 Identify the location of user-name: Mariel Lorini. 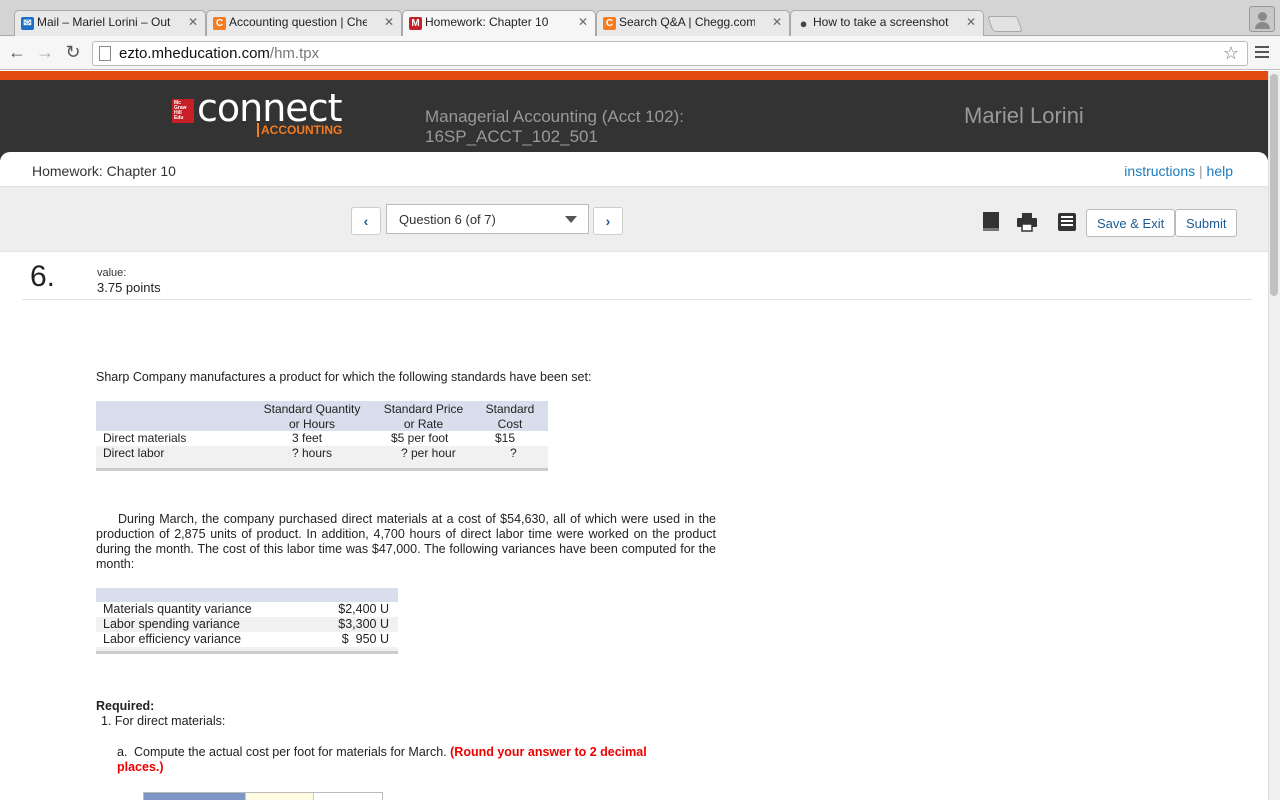
(1024, 115).